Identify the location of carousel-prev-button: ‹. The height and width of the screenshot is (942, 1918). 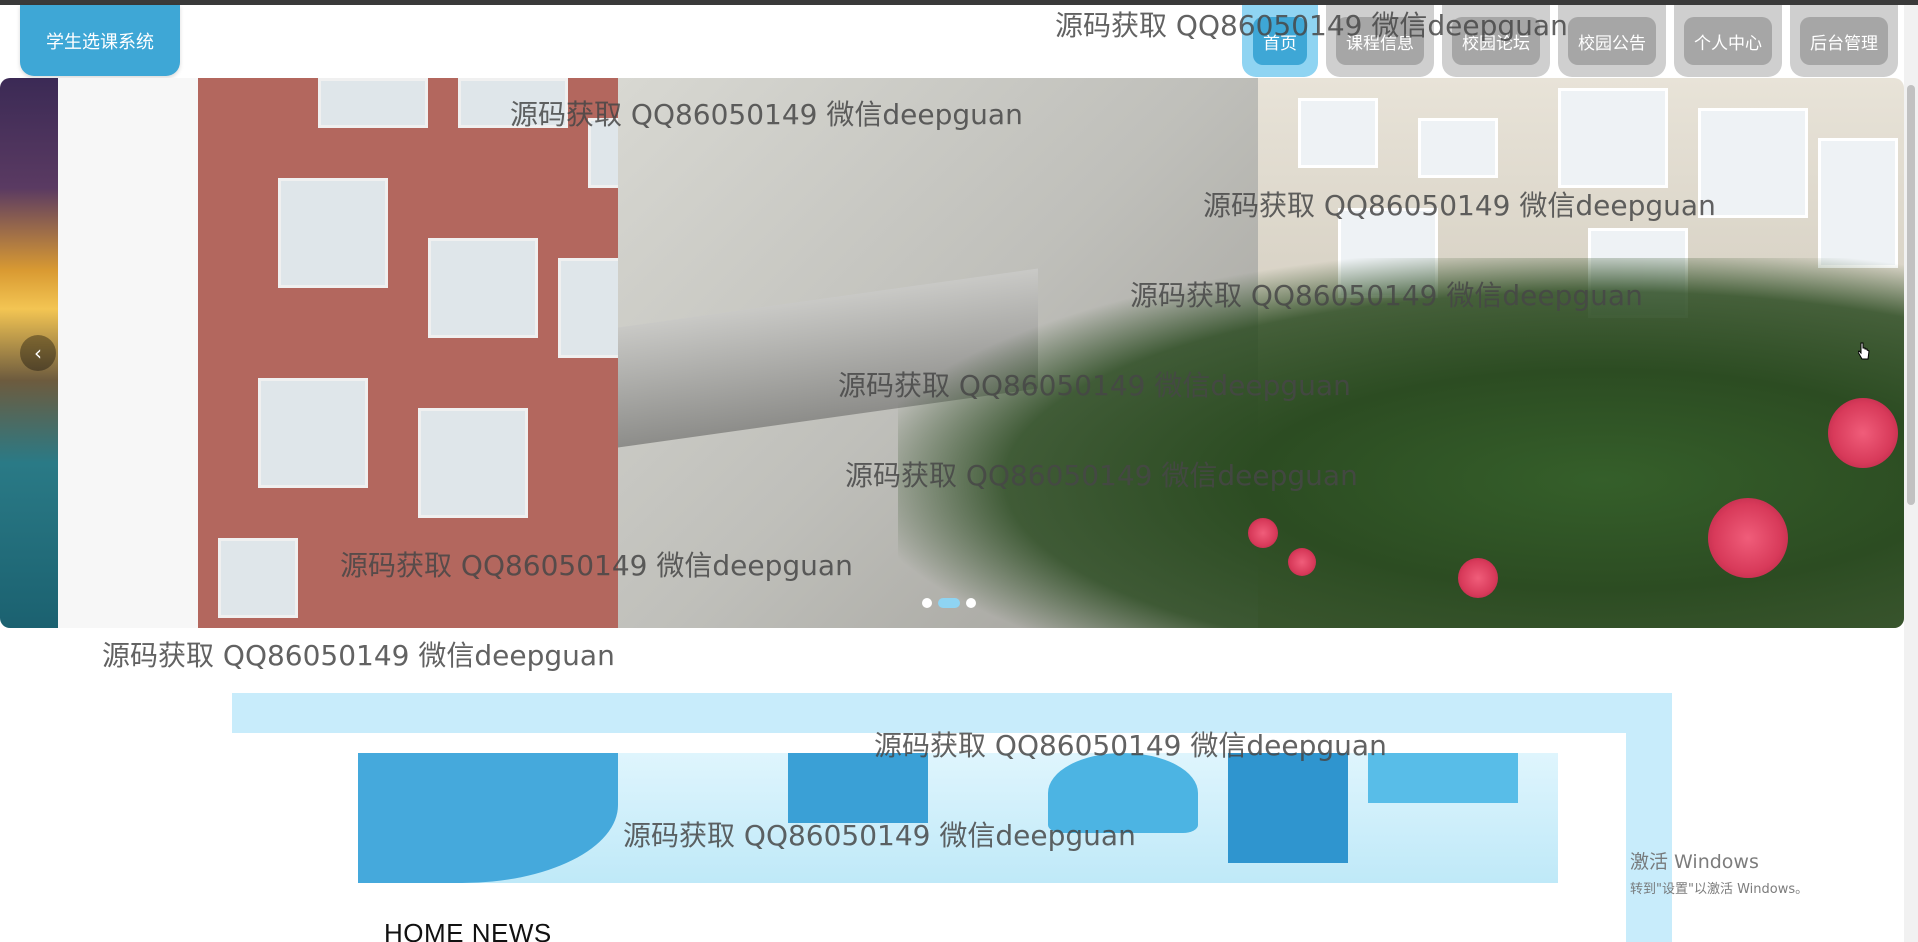
(38, 353).